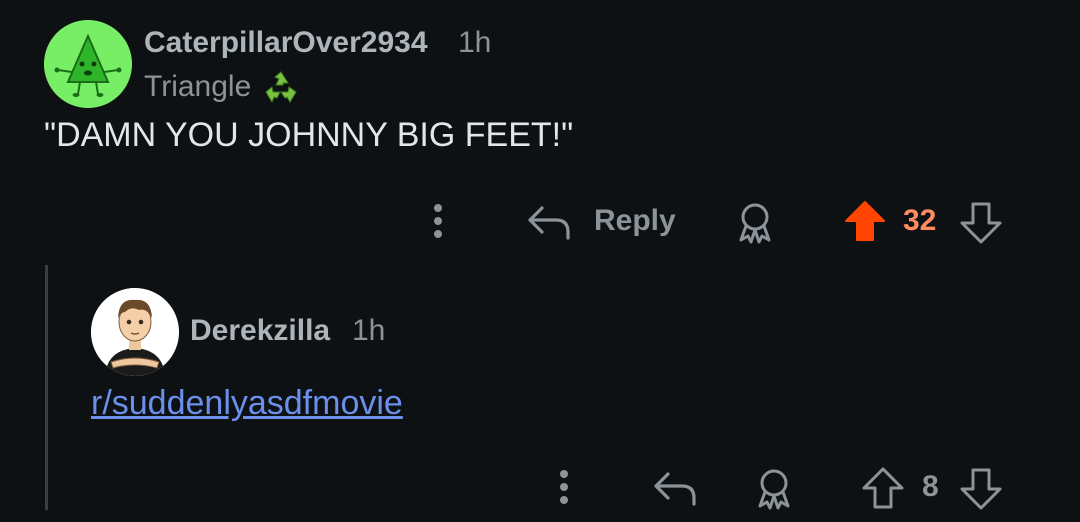 This screenshot has height=522, width=1080. I want to click on comment-body: "DAMN YOU JOHNNY BIG FEET!", so click(309, 135).